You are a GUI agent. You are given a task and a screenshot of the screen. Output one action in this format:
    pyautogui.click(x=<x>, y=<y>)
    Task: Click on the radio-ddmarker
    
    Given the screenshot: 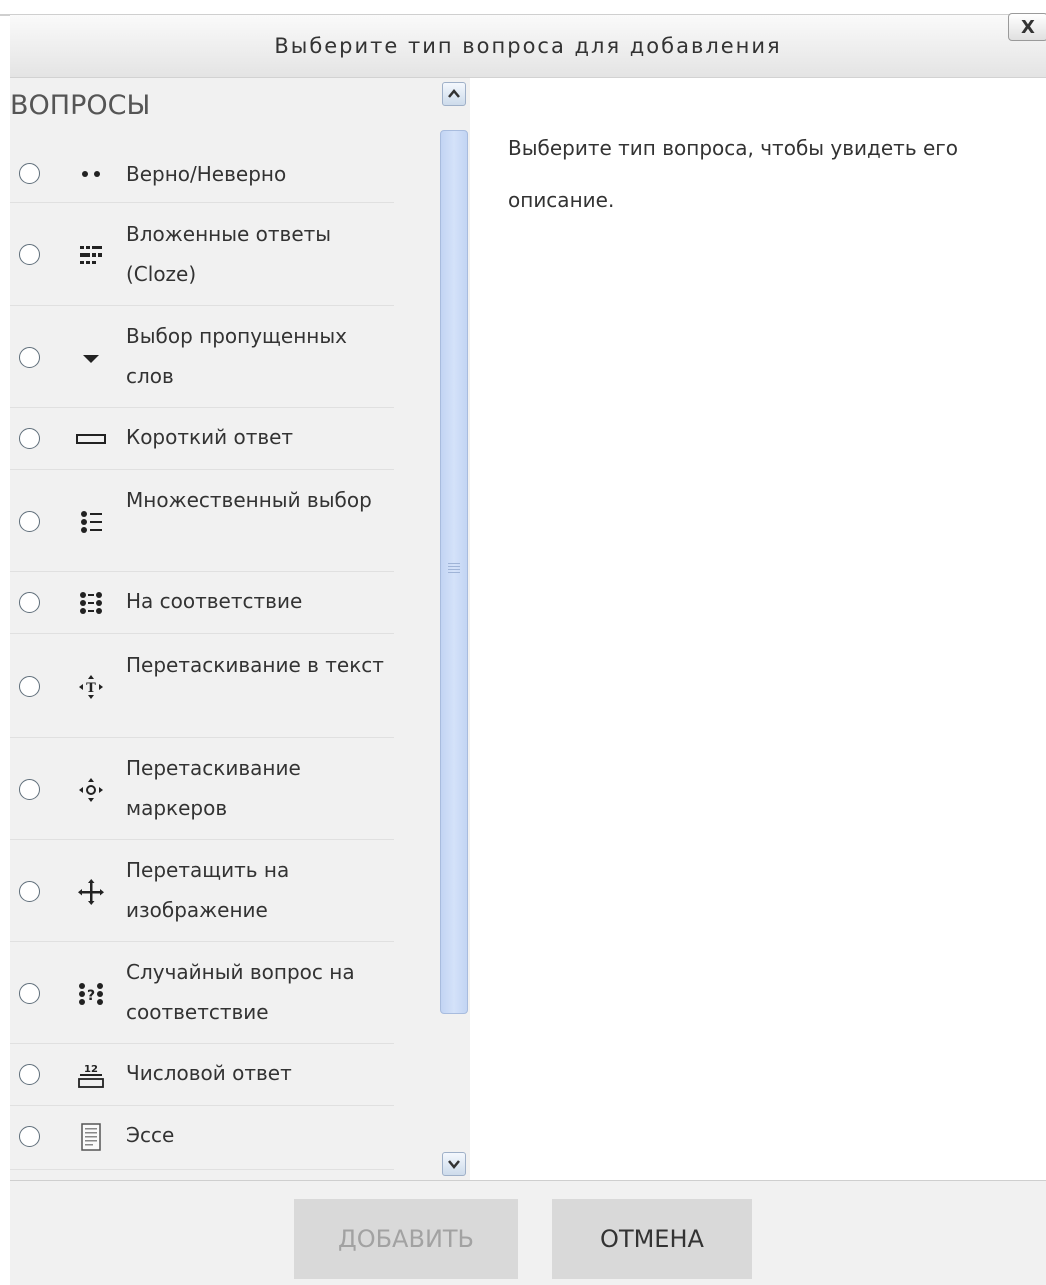 What is the action you would take?
    pyautogui.click(x=29, y=789)
    